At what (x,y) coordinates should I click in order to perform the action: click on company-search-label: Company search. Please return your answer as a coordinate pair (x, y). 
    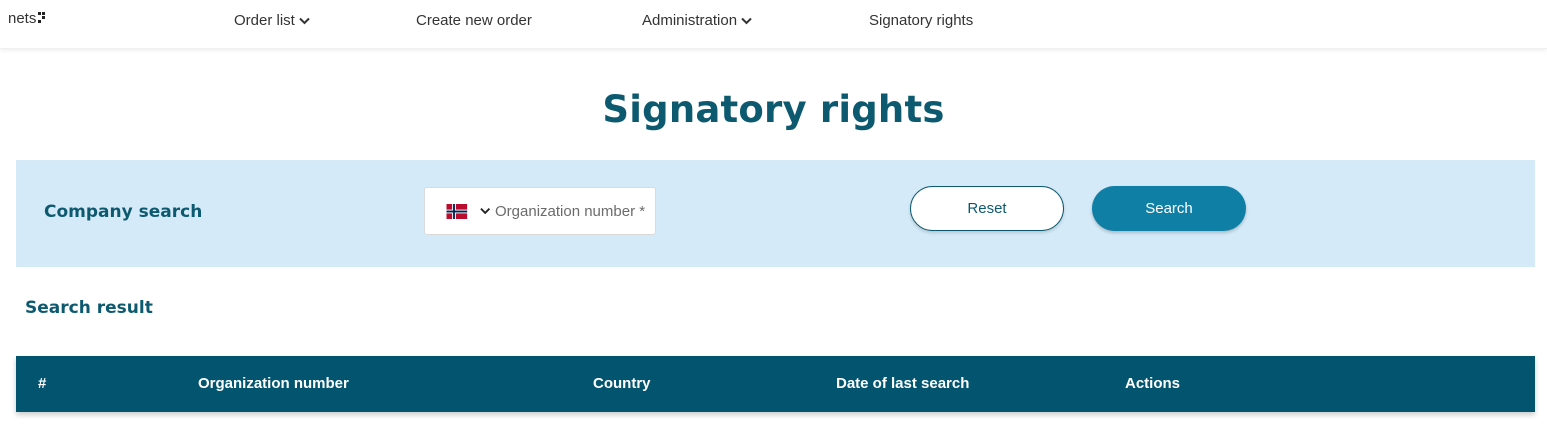
    Looking at the image, I should click on (123, 212).